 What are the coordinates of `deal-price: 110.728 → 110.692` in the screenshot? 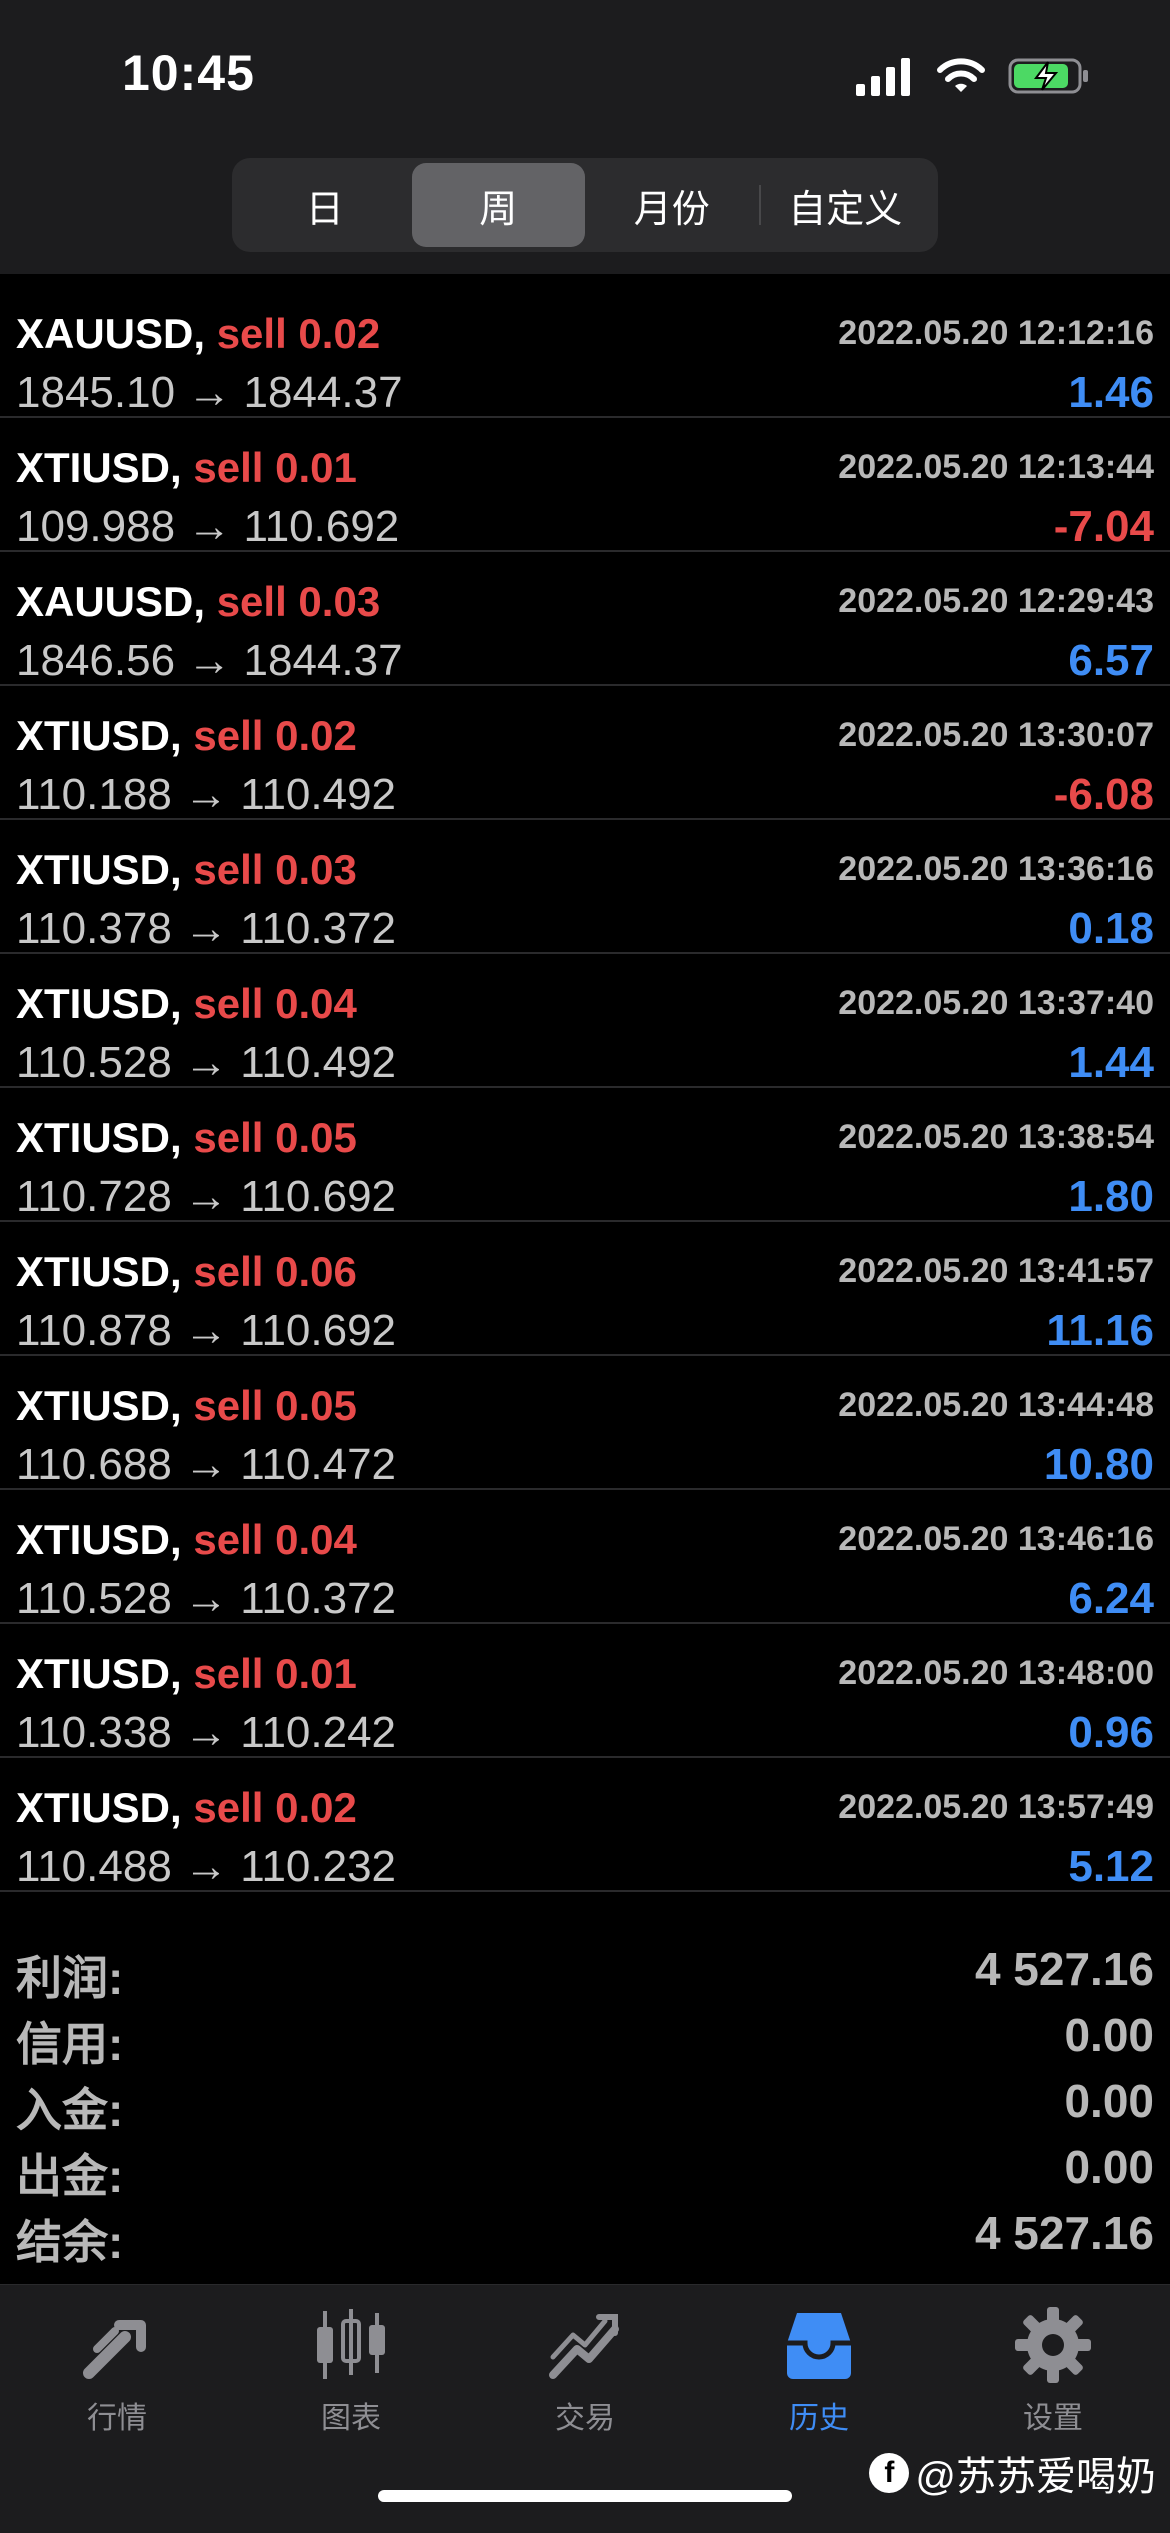 It's located at (206, 1196).